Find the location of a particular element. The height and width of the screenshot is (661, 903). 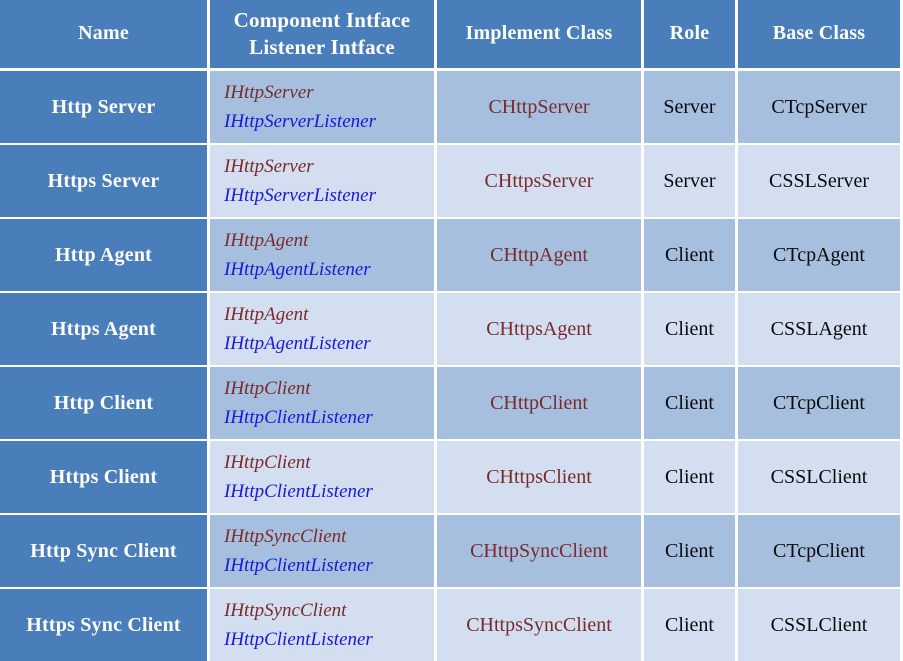

column-header-component-interface-label: Component Intface is located at coordinates (322, 20).